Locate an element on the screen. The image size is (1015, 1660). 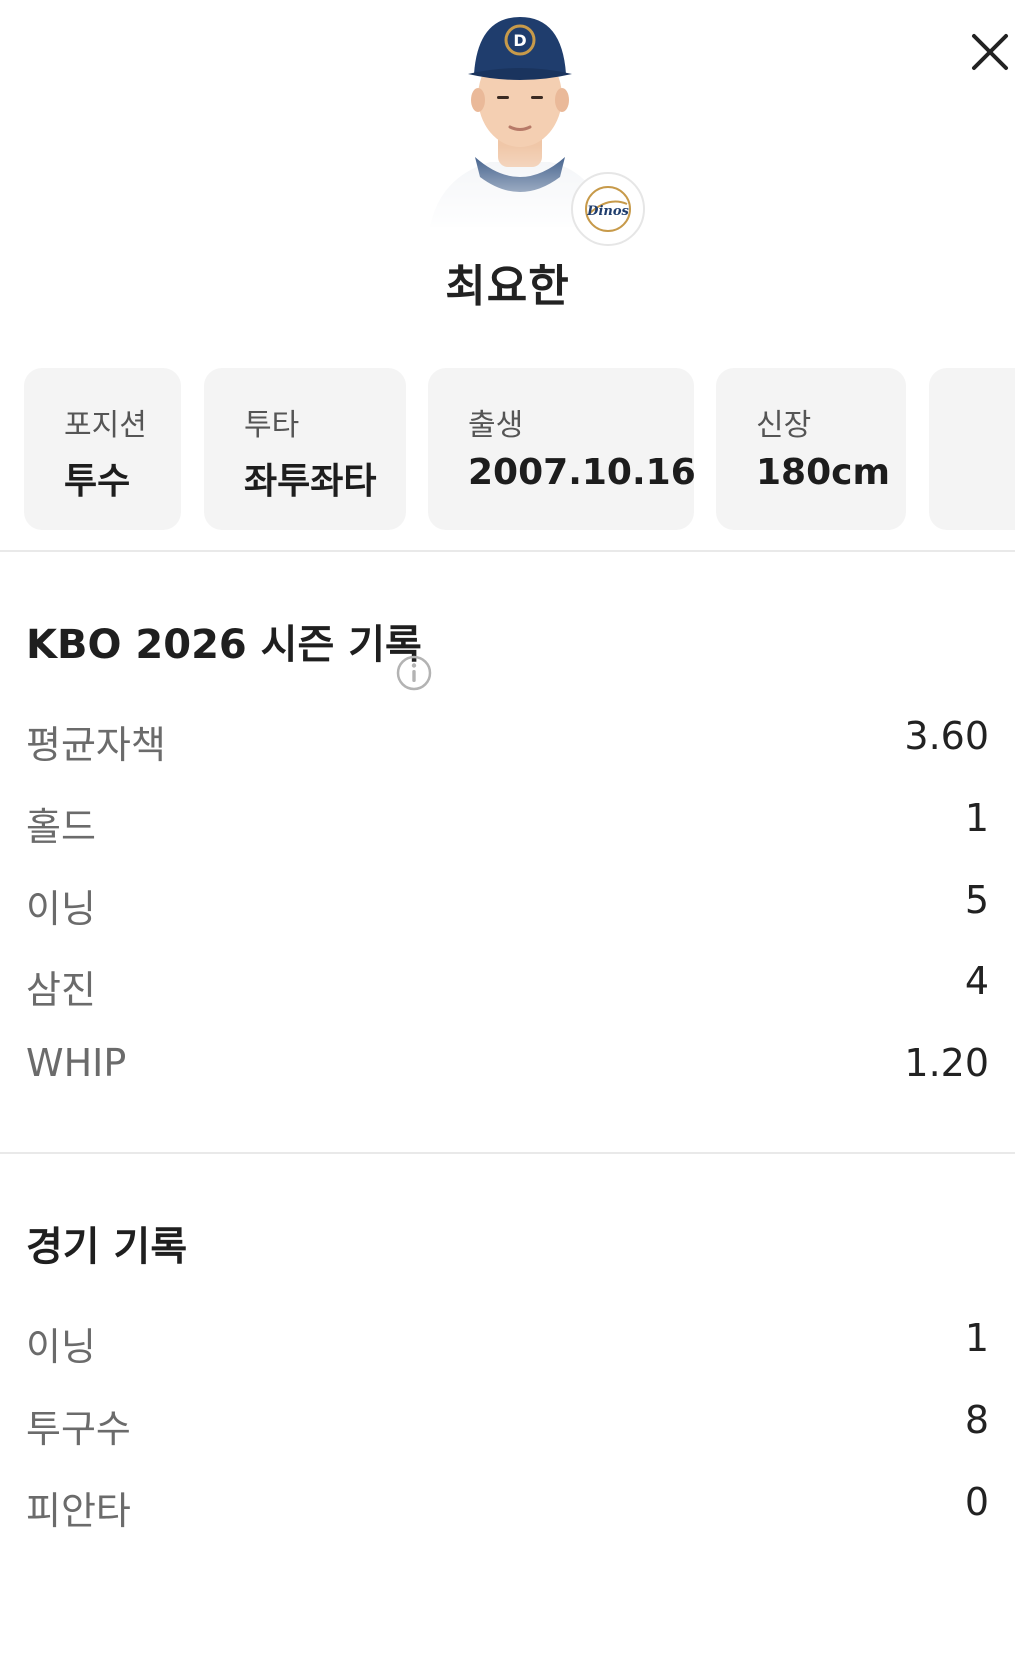
close-icon is located at coordinates (990, 52).